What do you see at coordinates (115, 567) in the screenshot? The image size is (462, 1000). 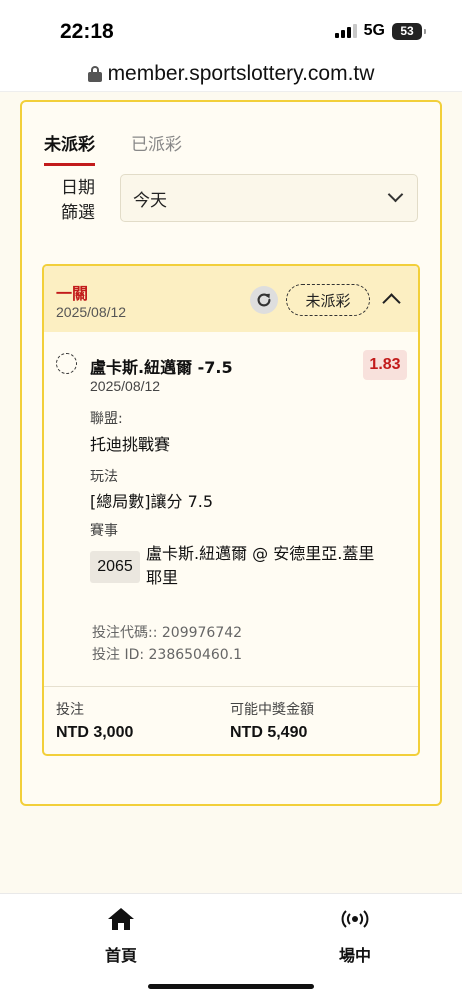 I see `event-code: 2065` at bounding box center [115, 567].